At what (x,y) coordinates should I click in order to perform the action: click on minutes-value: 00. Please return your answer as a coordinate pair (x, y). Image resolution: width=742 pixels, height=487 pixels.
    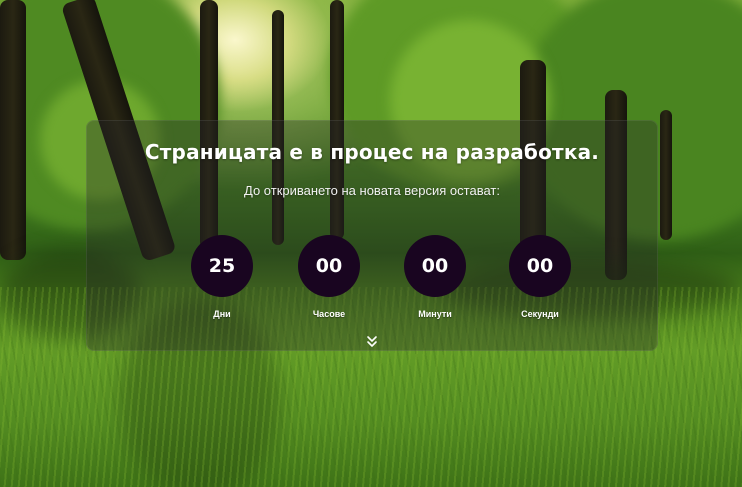
    Looking at the image, I should click on (435, 266).